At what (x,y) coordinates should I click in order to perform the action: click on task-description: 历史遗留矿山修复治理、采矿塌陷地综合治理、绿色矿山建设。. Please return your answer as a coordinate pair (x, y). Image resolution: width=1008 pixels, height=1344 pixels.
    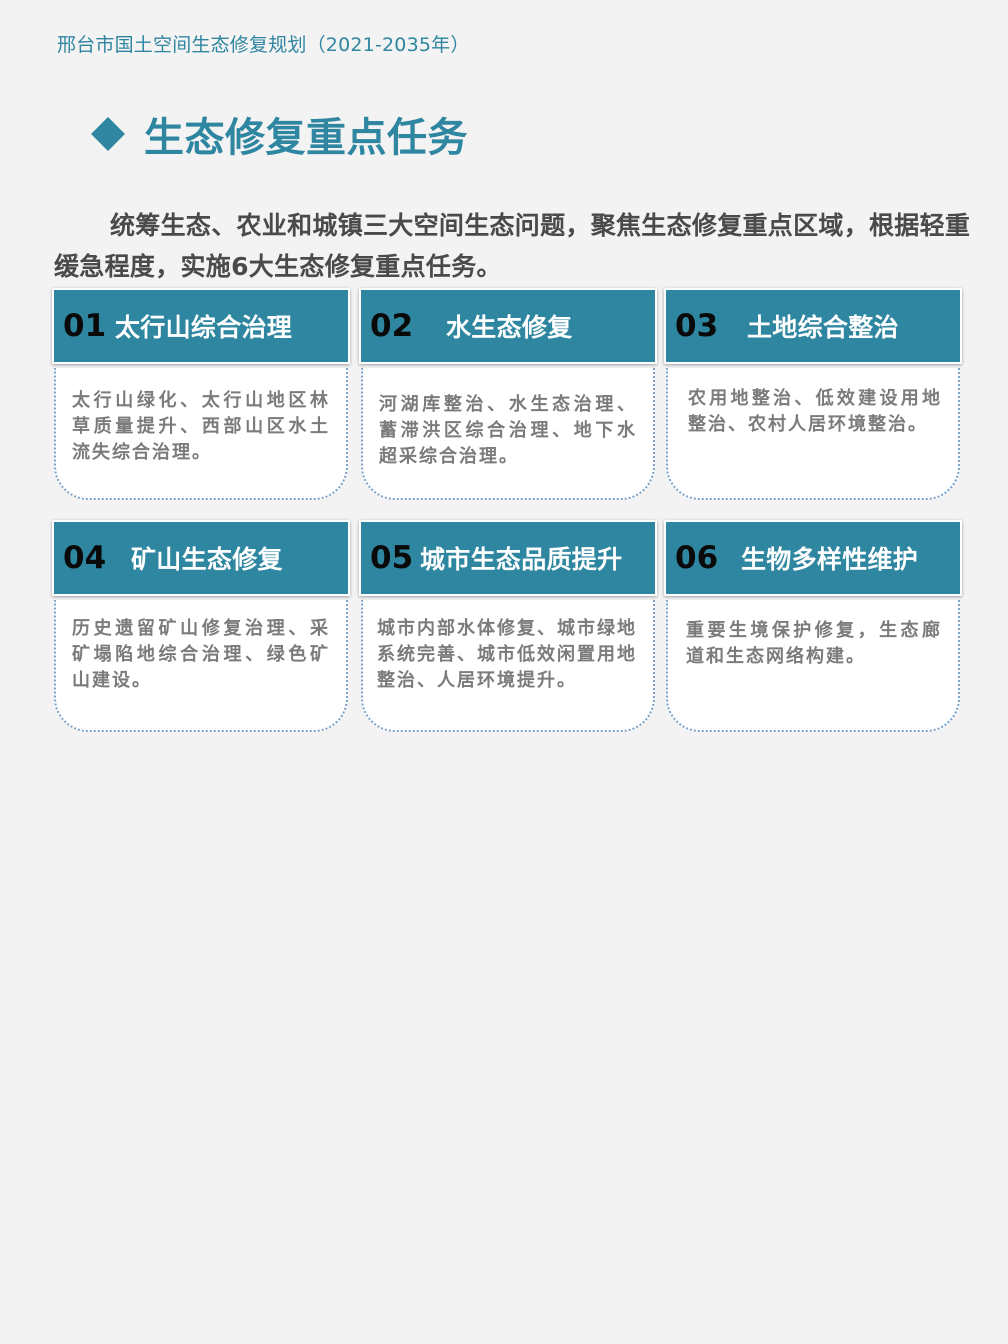
    Looking at the image, I should click on (201, 654).